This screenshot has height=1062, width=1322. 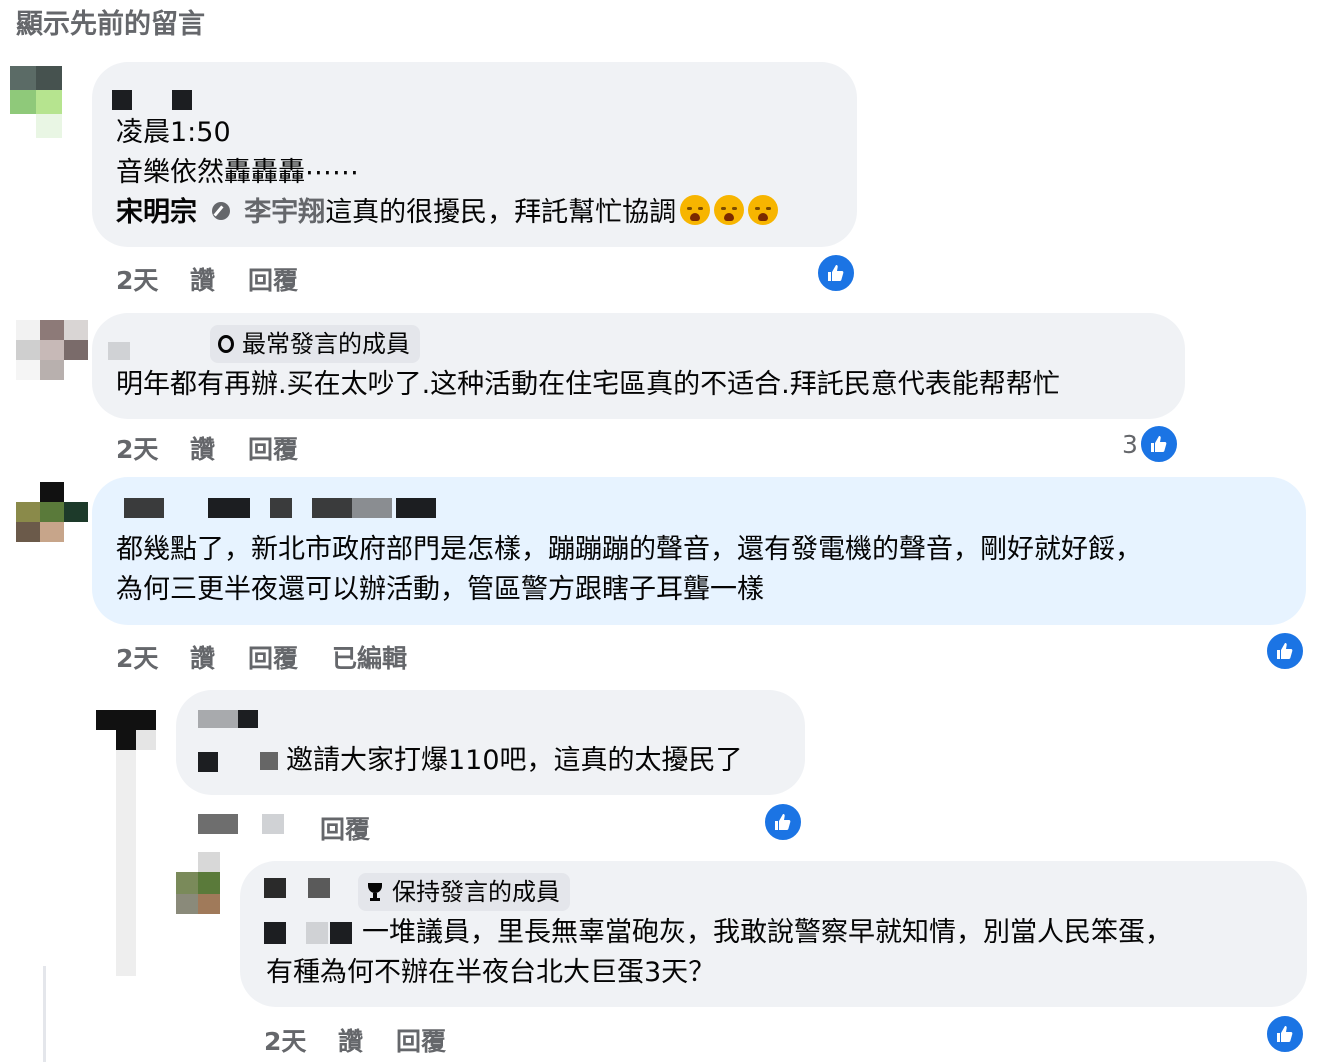 What do you see at coordinates (156, 212) in the screenshot?
I see `mention-link: 宋明宗` at bounding box center [156, 212].